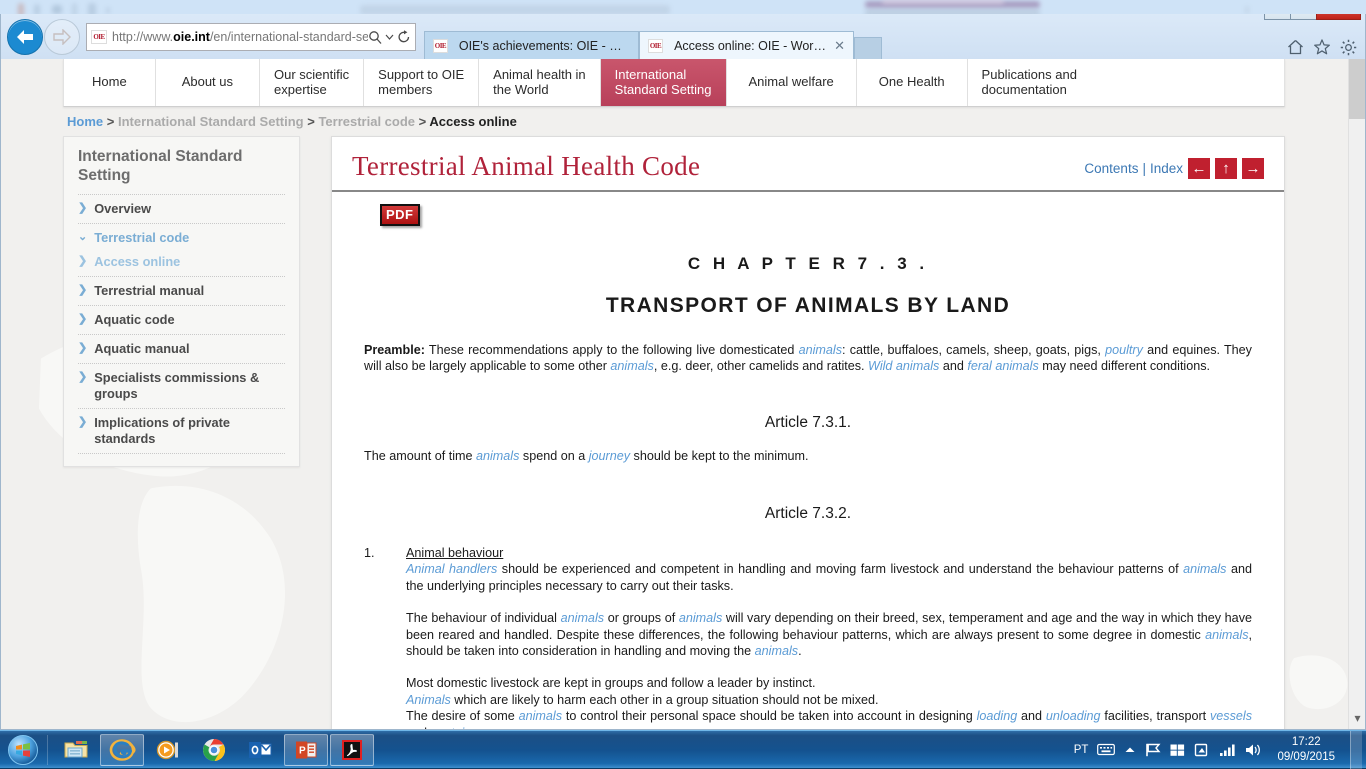  I want to click on nav-item-about-us: About us, so click(208, 82).